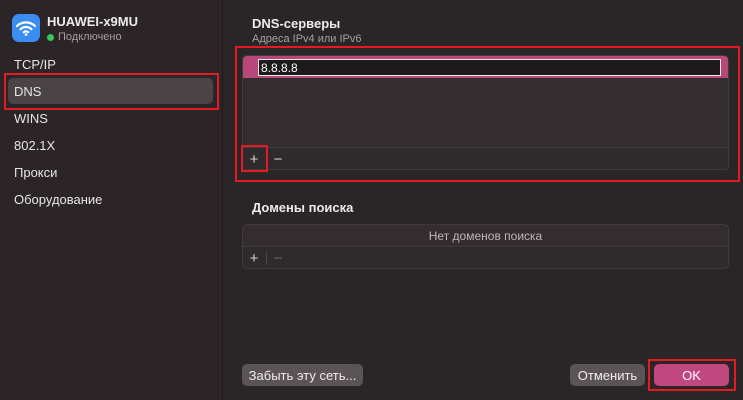 This screenshot has height=400, width=743. I want to click on dns-section-title: DNS-серверы, so click(296, 23).